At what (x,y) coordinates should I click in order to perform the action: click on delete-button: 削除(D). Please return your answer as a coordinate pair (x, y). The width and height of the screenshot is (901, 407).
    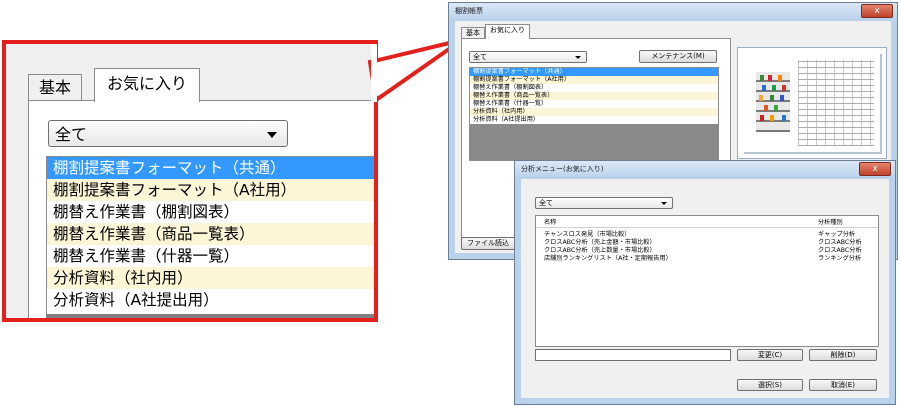
    Looking at the image, I should click on (843, 355).